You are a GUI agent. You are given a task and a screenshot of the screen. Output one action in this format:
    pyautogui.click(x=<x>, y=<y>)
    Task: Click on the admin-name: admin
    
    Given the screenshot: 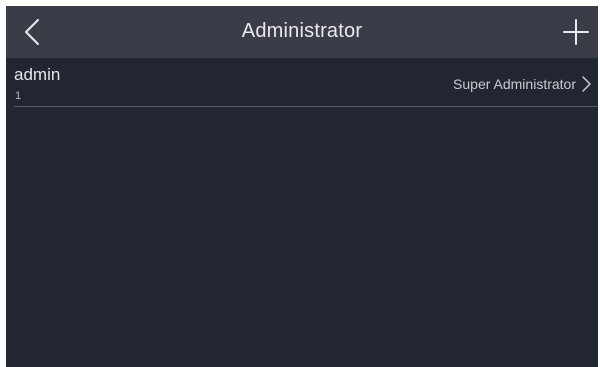 What is the action you would take?
    pyautogui.click(x=37, y=74)
    